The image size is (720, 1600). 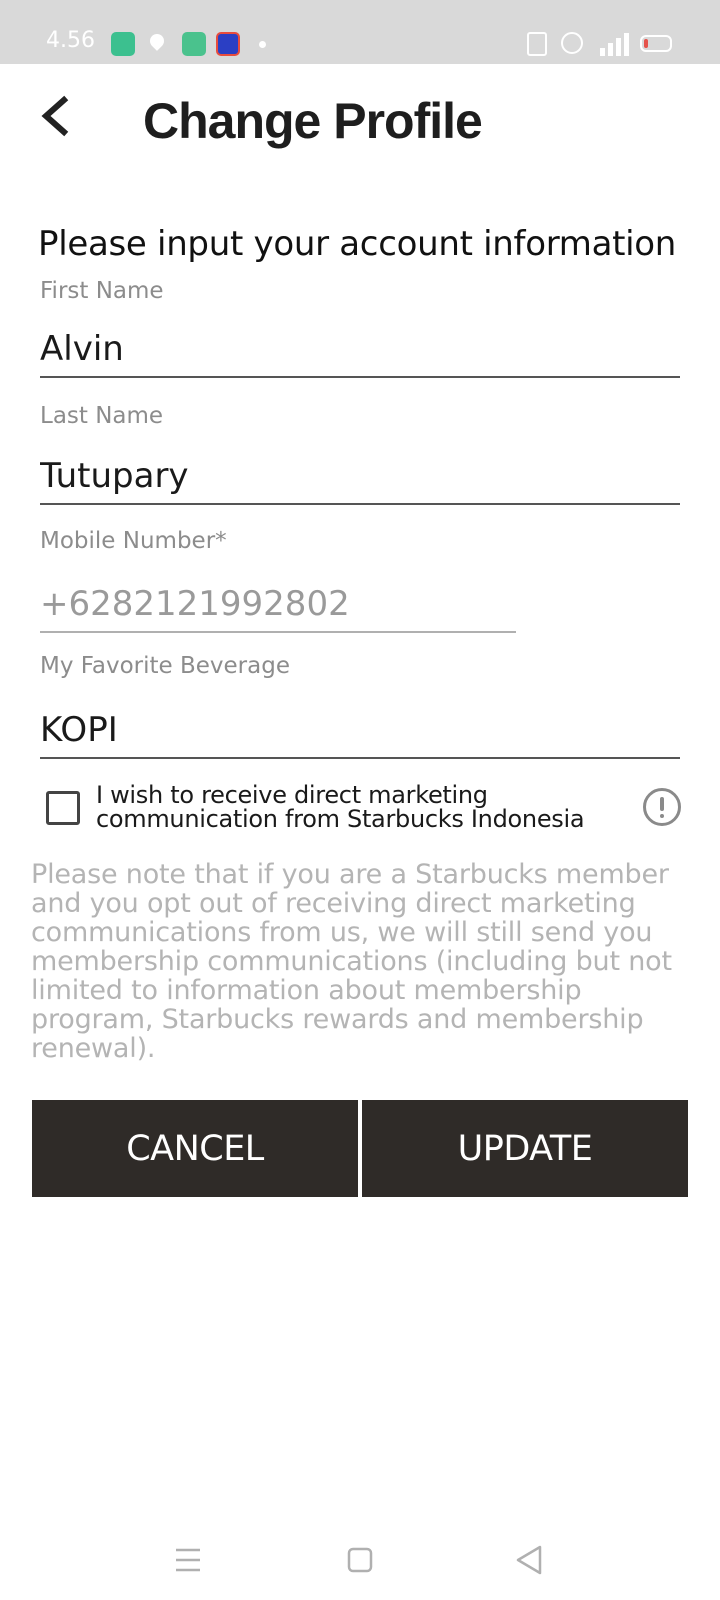 I want to click on cancel-button: CANCEL, so click(x=195, y=1148).